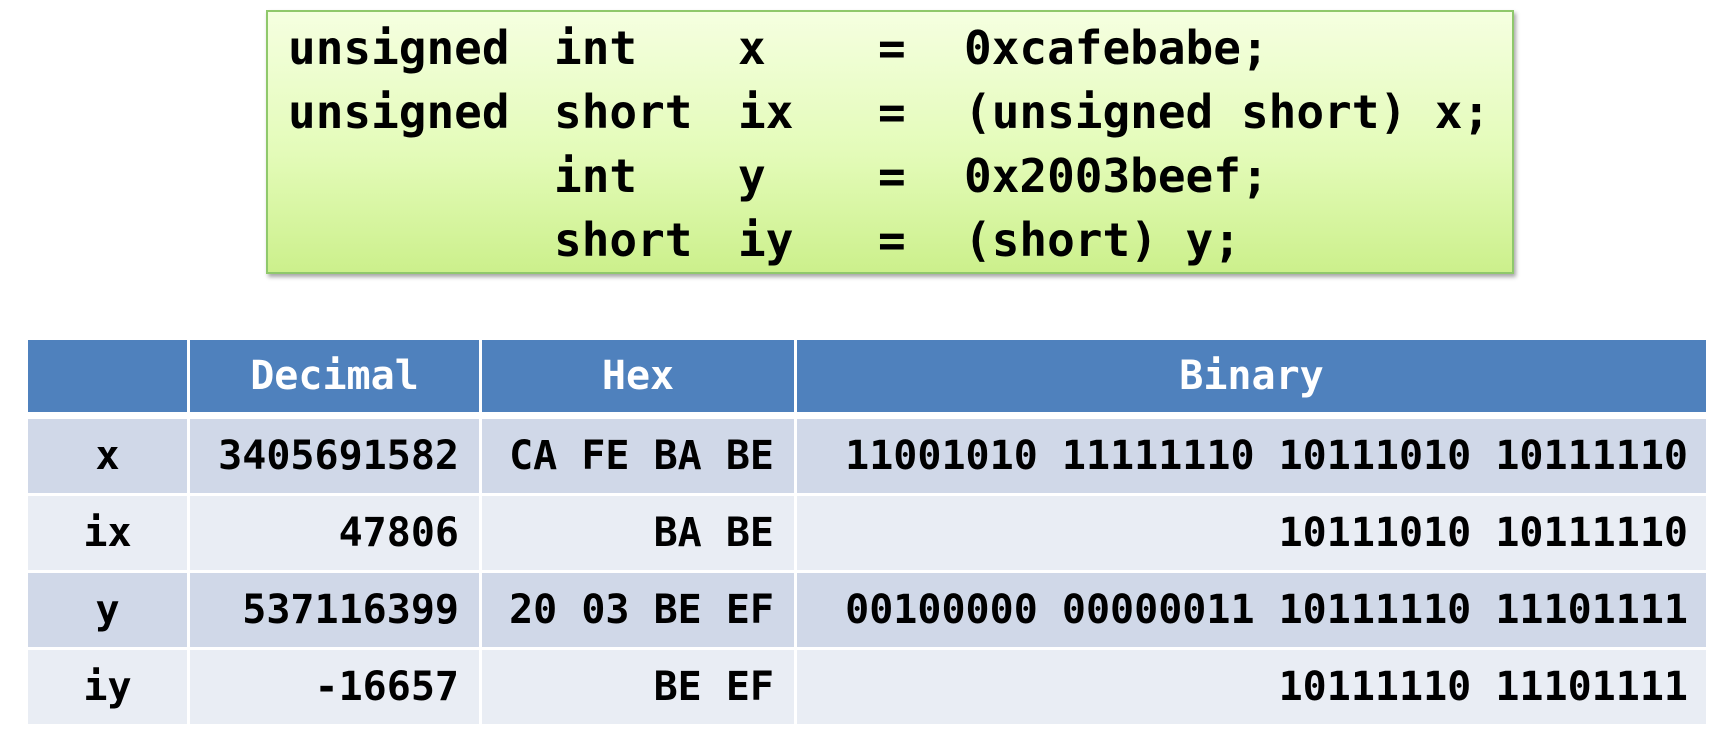  Describe the element at coordinates (107, 533) in the screenshot. I see `row-label: ix` at that location.